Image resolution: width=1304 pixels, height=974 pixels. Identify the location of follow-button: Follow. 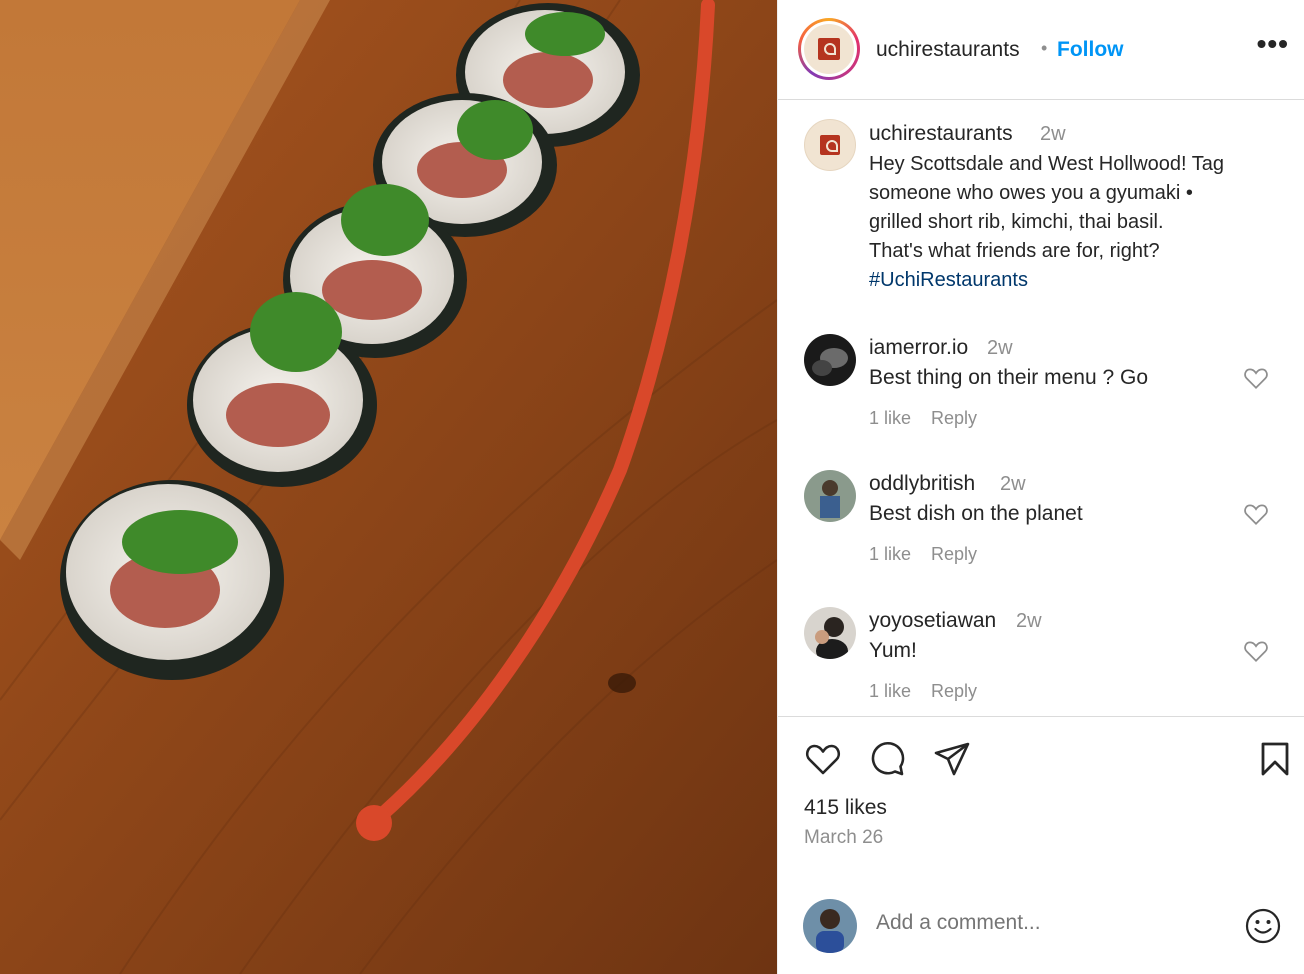
(1090, 50).